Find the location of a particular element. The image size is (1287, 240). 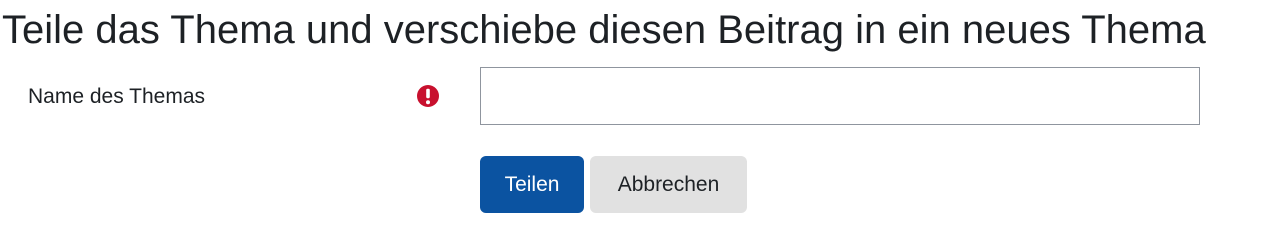

split-button: Teilen is located at coordinates (532, 184).